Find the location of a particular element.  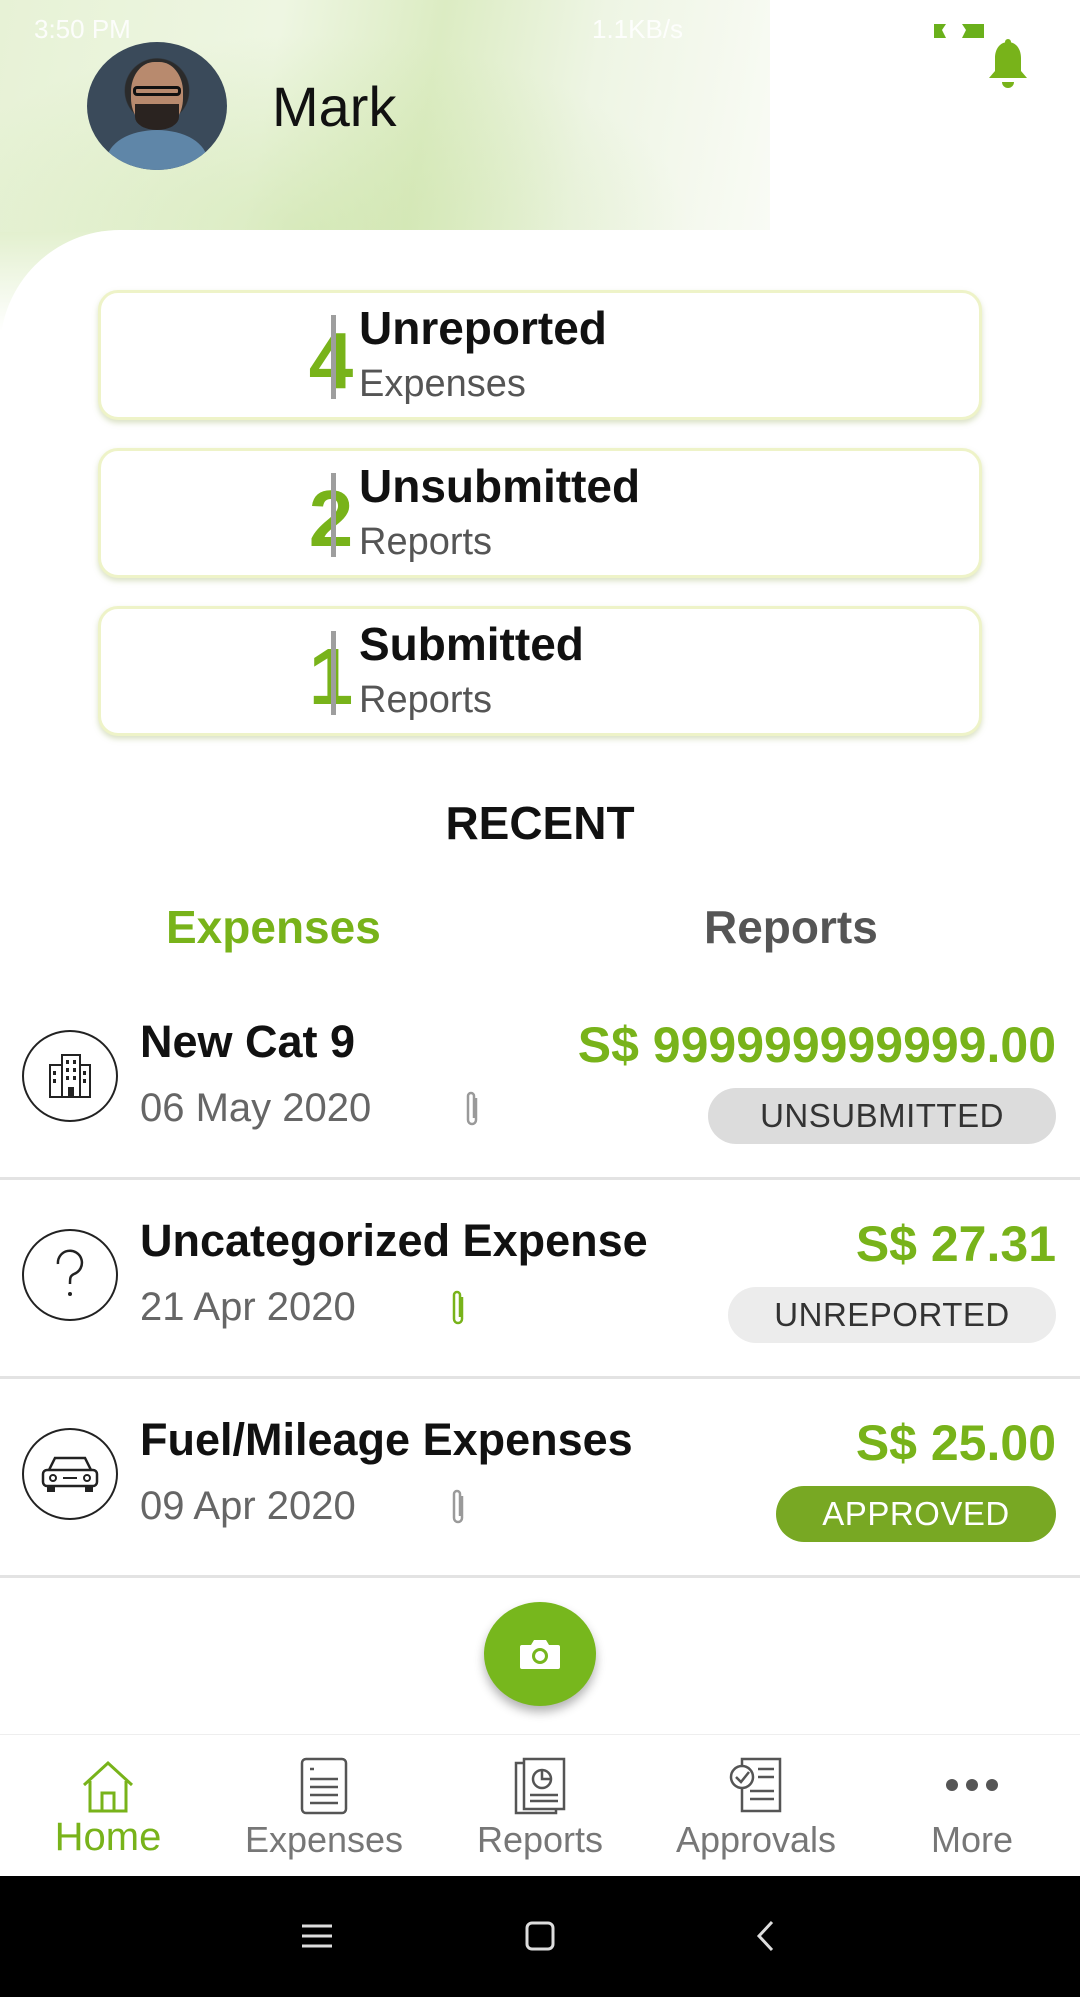

recent-heading: RECENT is located at coordinates (540, 823).